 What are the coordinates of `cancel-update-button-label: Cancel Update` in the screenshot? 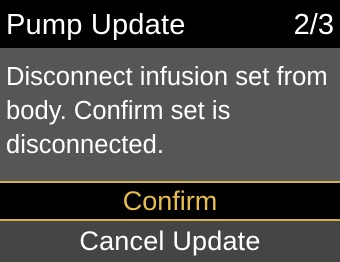 It's located at (170, 241).